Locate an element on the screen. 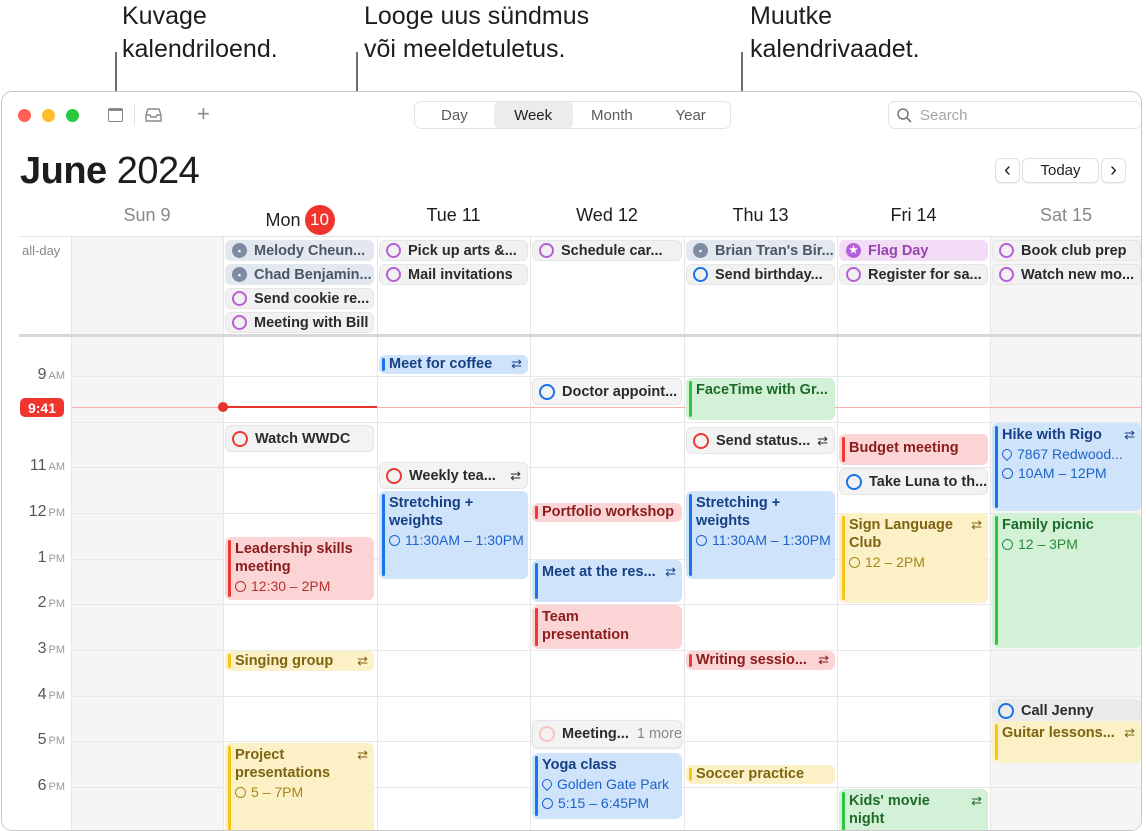  calendar-event: Project presentations ⇄ 5 – 7PM is located at coordinates (299, 786).